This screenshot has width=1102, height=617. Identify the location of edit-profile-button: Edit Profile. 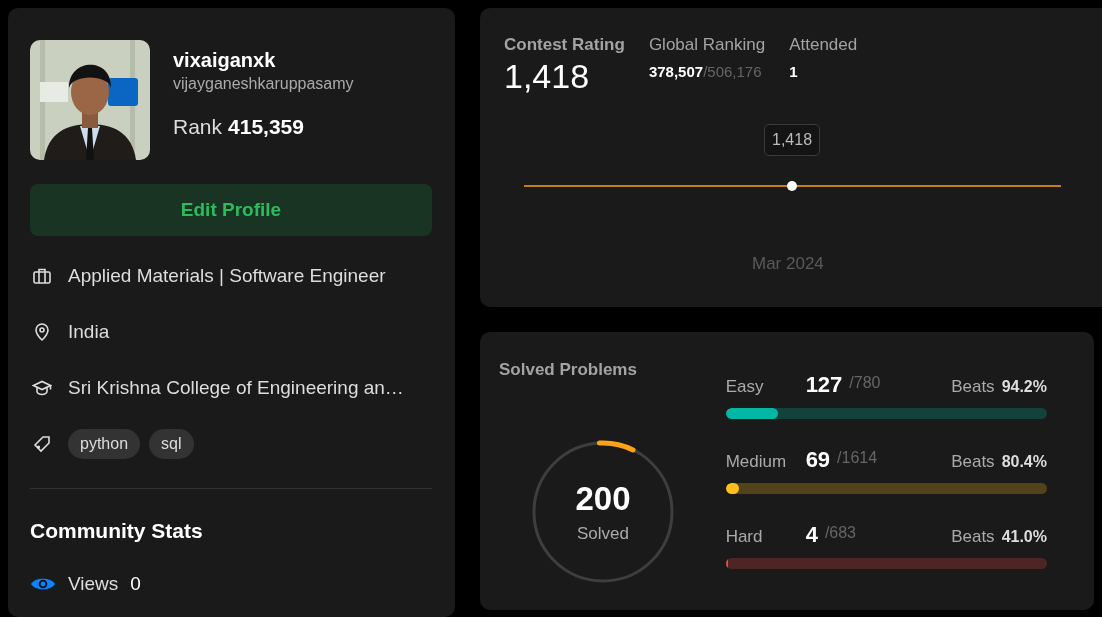
(231, 210).